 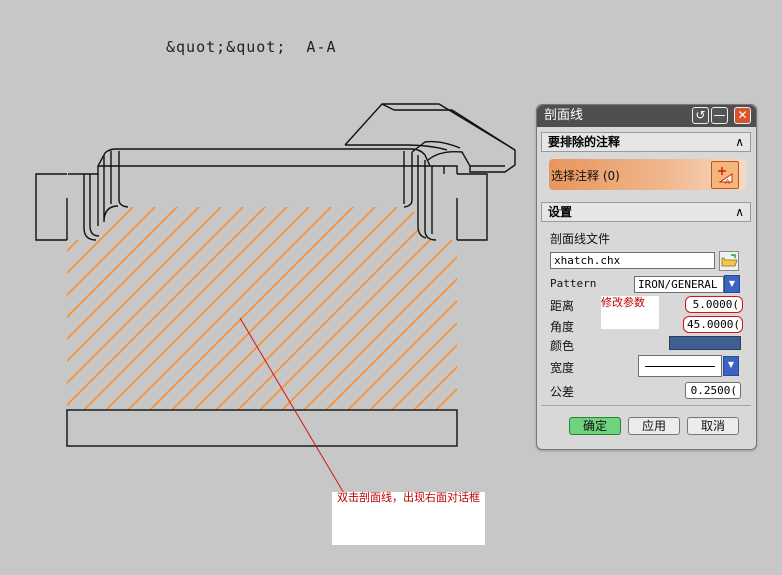 I want to click on divider, so click(x=646, y=405).